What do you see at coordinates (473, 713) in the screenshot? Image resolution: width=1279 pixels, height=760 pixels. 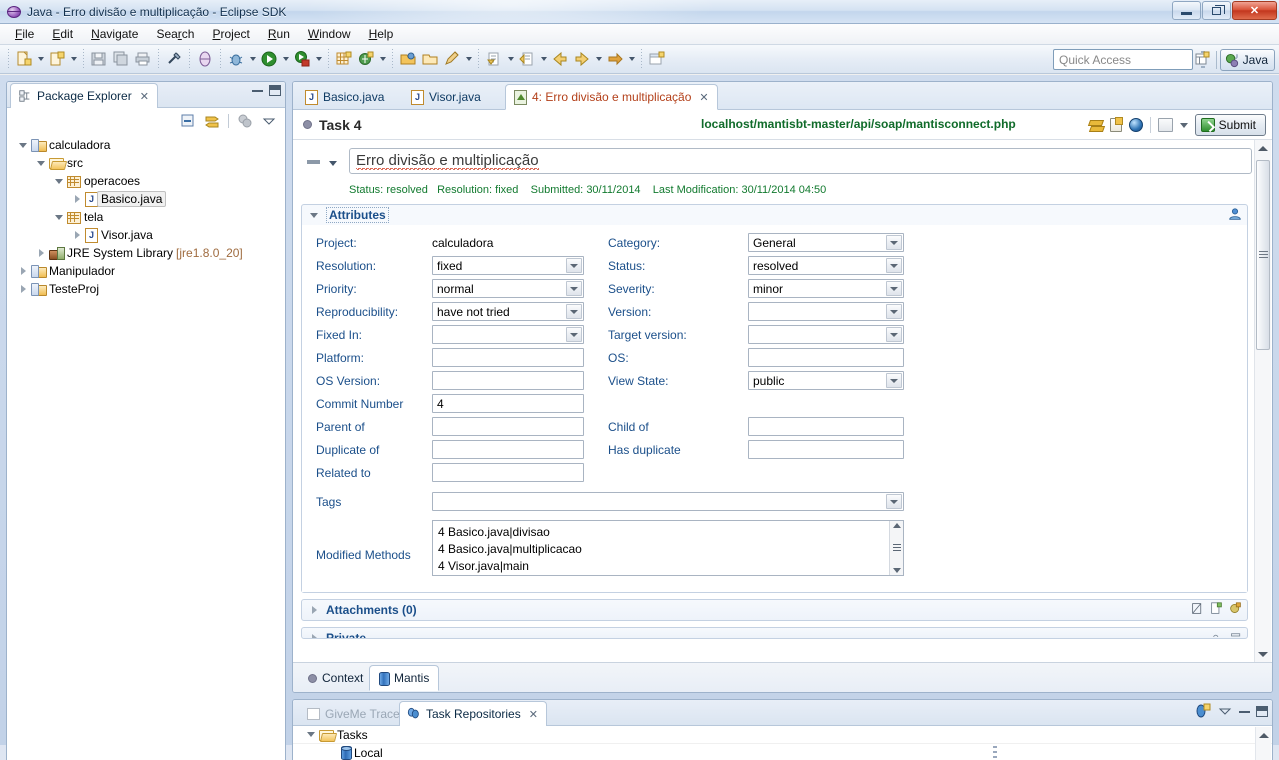 I see `tab-task-repositories: Task Repositories ✕` at bounding box center [473, 713].